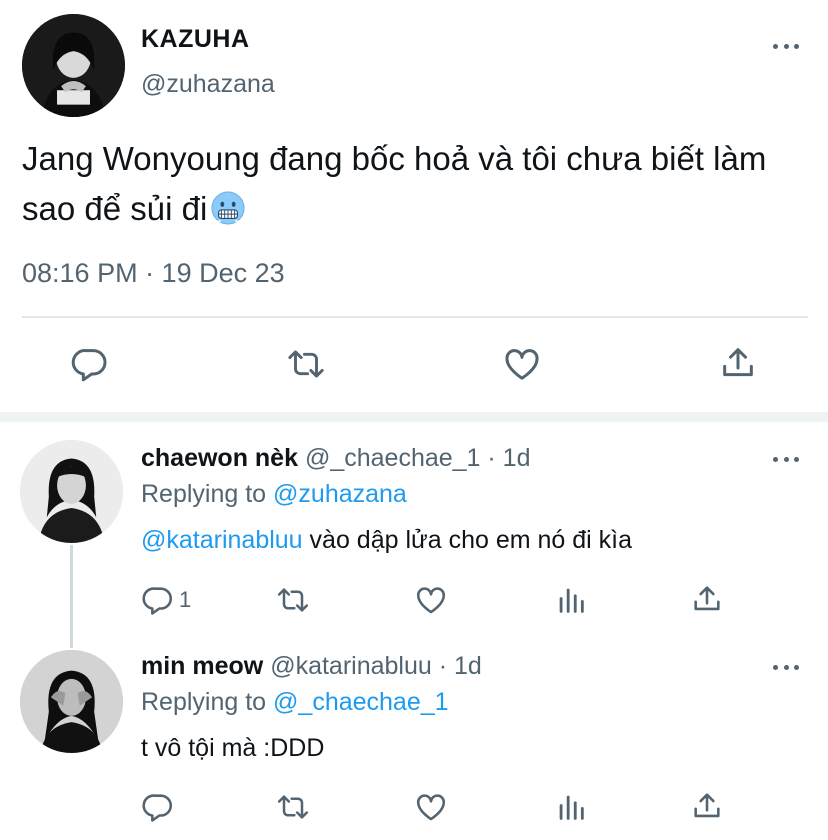  I want to click on reply-header: min meow @katarinabluu · 1d, so click(311, 666).